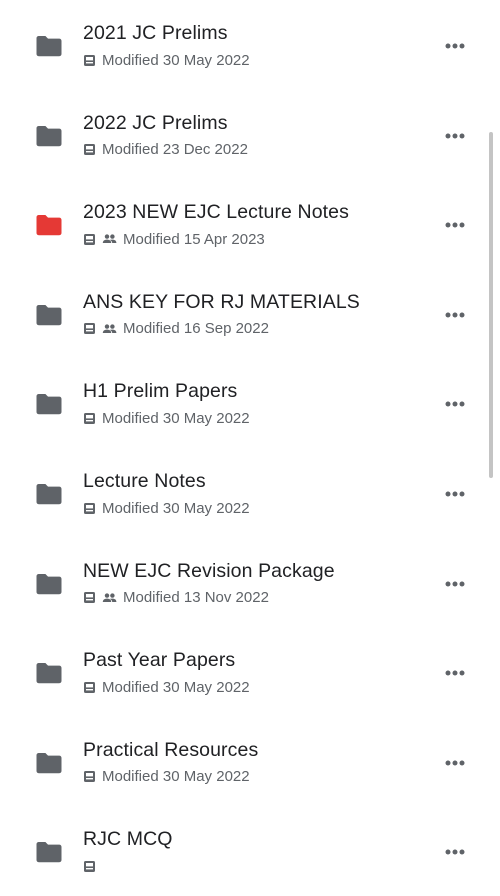 This screenshot has height=896, width=500. What do you see at coordinates (155, 122) in the screenshot?
I see `folder-name: 2022 JC Prelims` at bounding box center [155, 122].